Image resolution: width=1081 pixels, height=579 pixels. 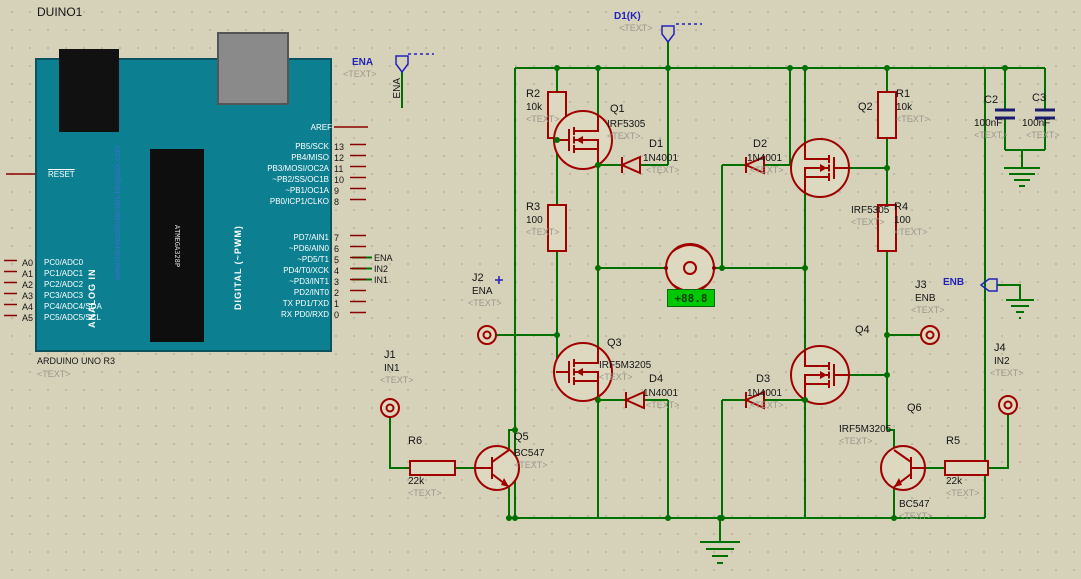 I want to click on resistor-r5, so click(x=966, y=468).